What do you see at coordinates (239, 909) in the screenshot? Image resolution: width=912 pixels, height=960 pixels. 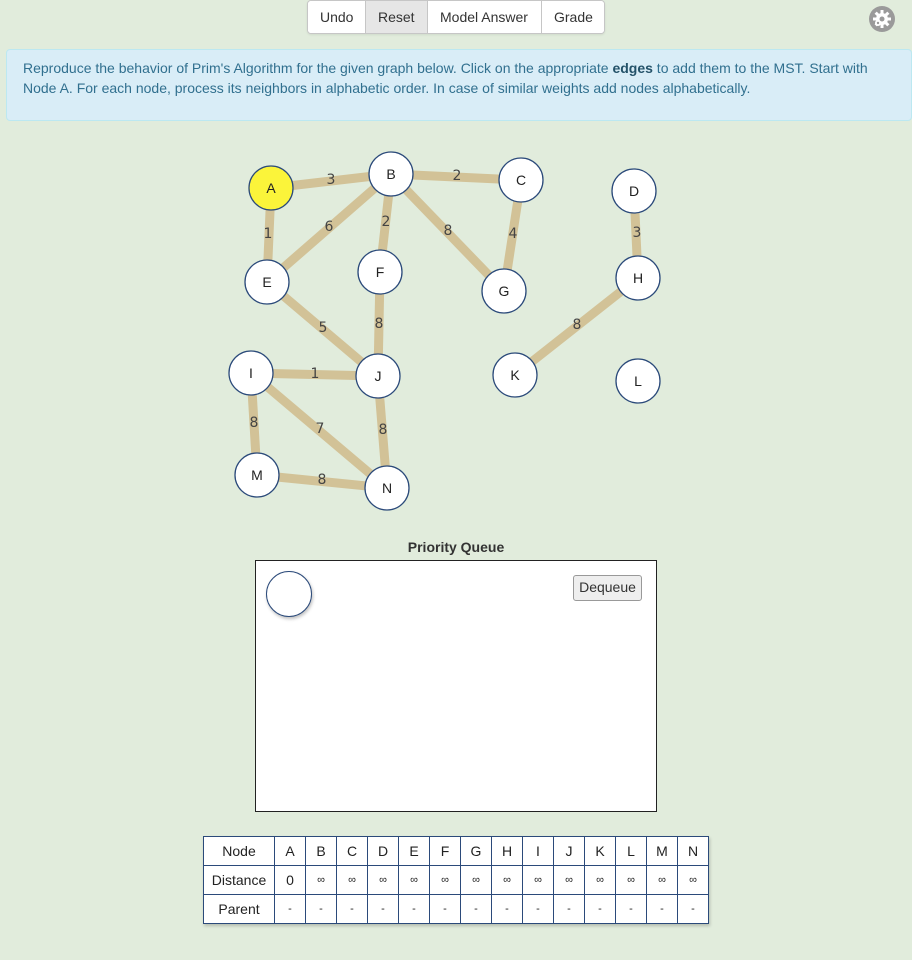 I see `row-label-parent: Parent` at bounding box center [239, 909].